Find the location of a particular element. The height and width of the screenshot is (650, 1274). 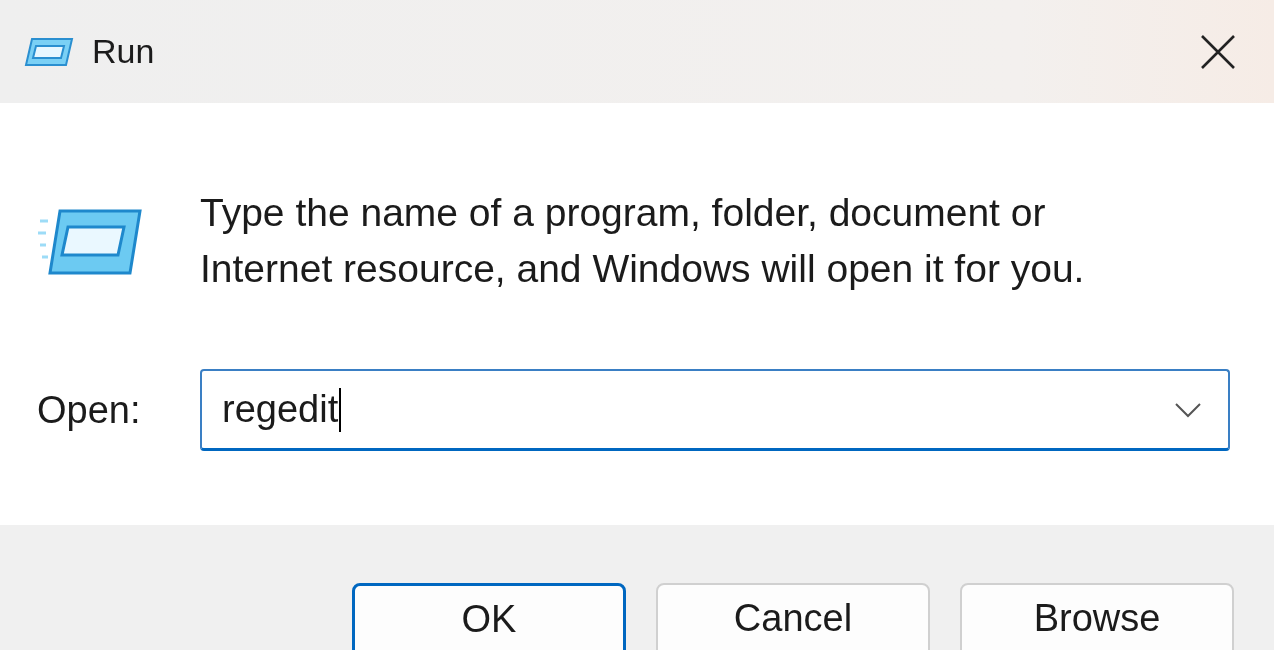

dropdown-chevron-icon is located at coordinates (1188, 409).